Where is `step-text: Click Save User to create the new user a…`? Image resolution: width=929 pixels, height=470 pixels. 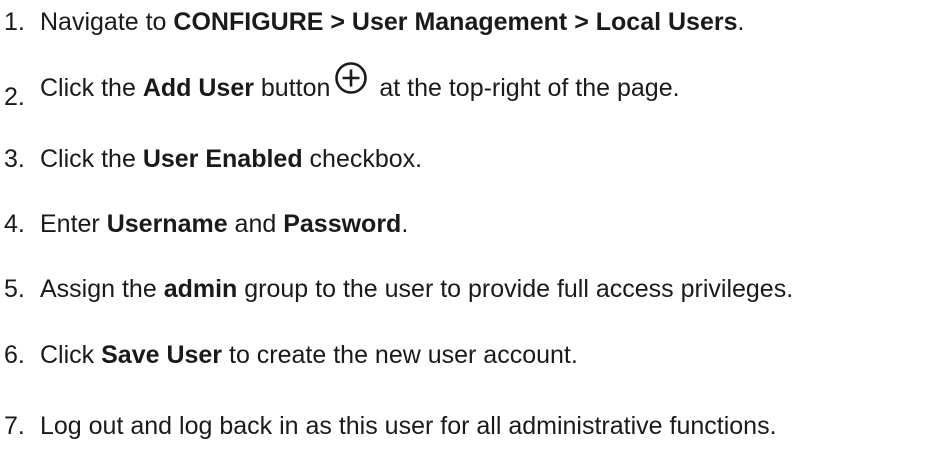 step-text: Click Save User to create the new user a… is located at coordinates (309, 355).